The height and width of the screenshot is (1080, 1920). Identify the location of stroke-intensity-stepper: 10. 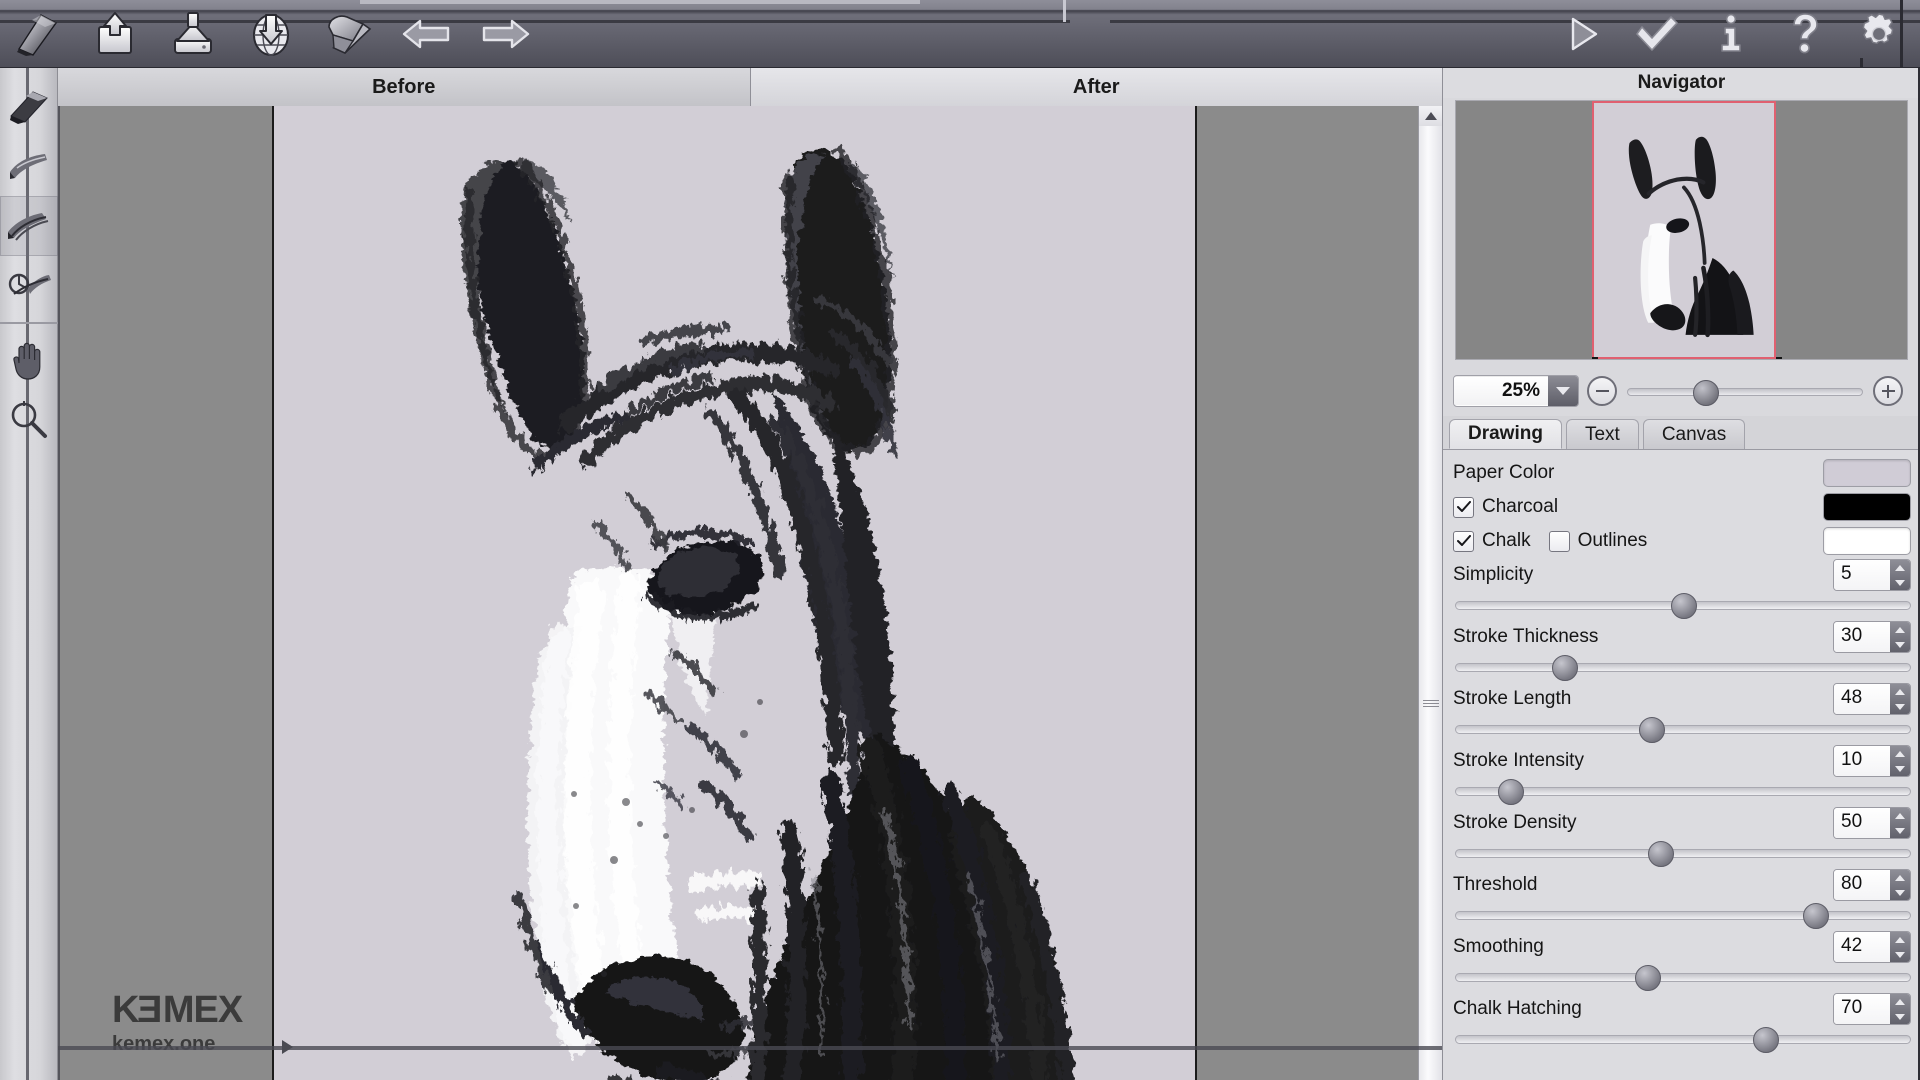
(1872, 761).